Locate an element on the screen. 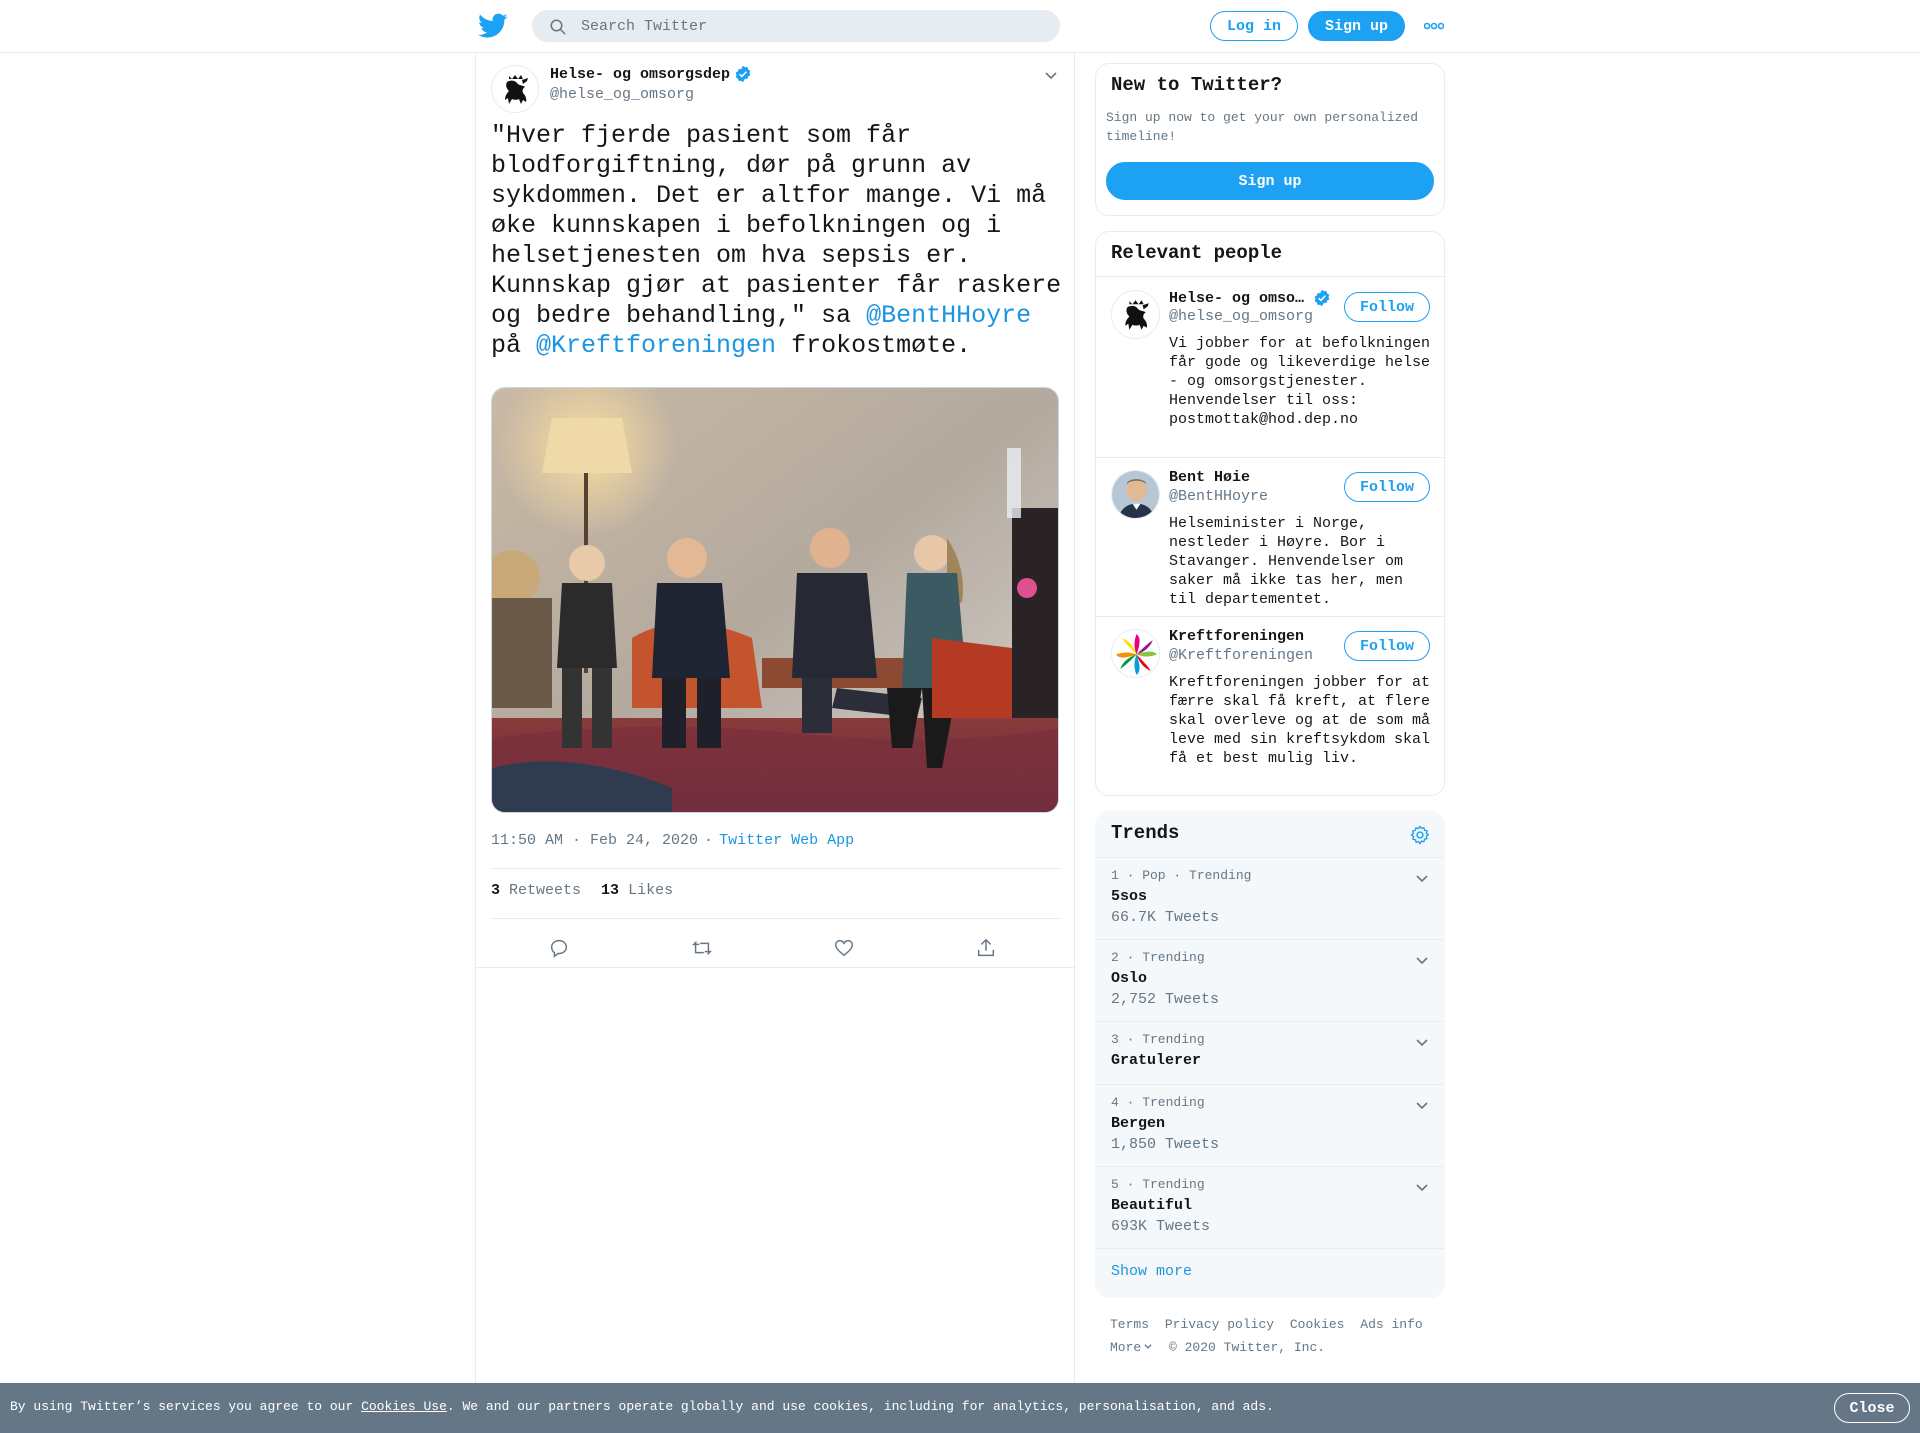  card-title: New to Twitter? is located at coordinates (1197, 85).